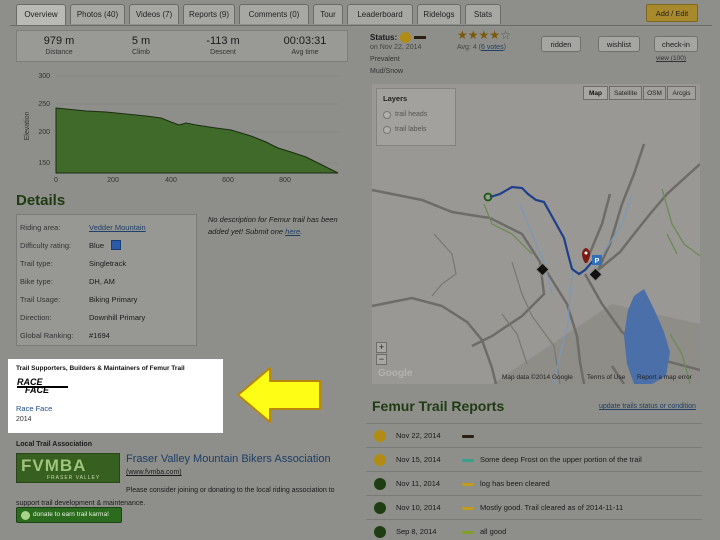  What do you see at coordinates (418, 483) in the screenshot?
I see `report-date: Nov 11, 2014` at bounding box center [418, 483].